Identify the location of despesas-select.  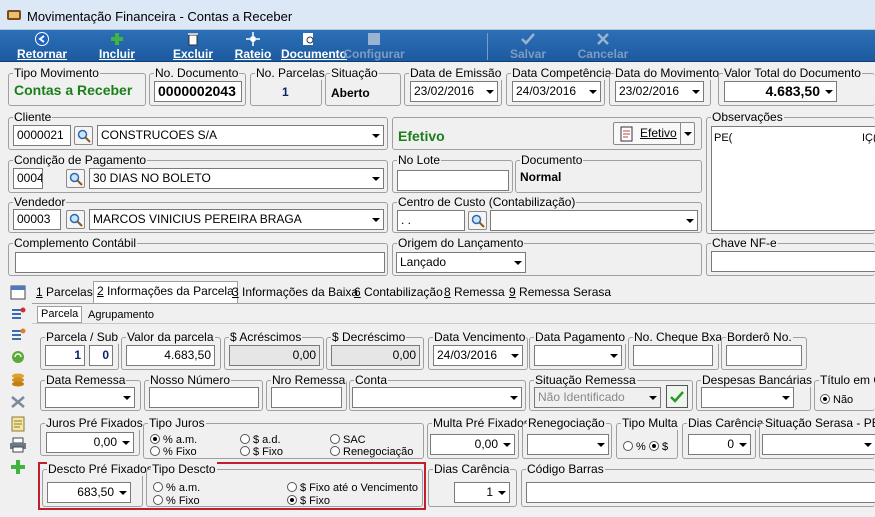
(747, 397).